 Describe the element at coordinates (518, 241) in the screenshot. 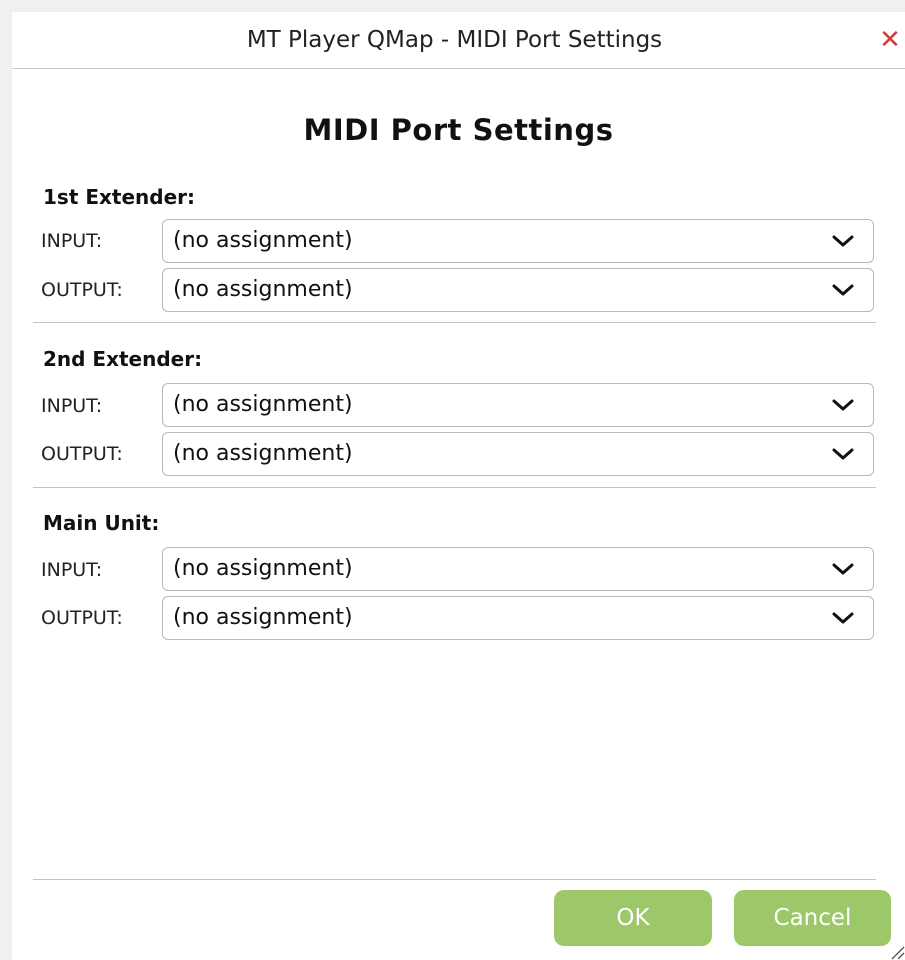

I see `1st-extender-input-select: (no assignment)` at that location.